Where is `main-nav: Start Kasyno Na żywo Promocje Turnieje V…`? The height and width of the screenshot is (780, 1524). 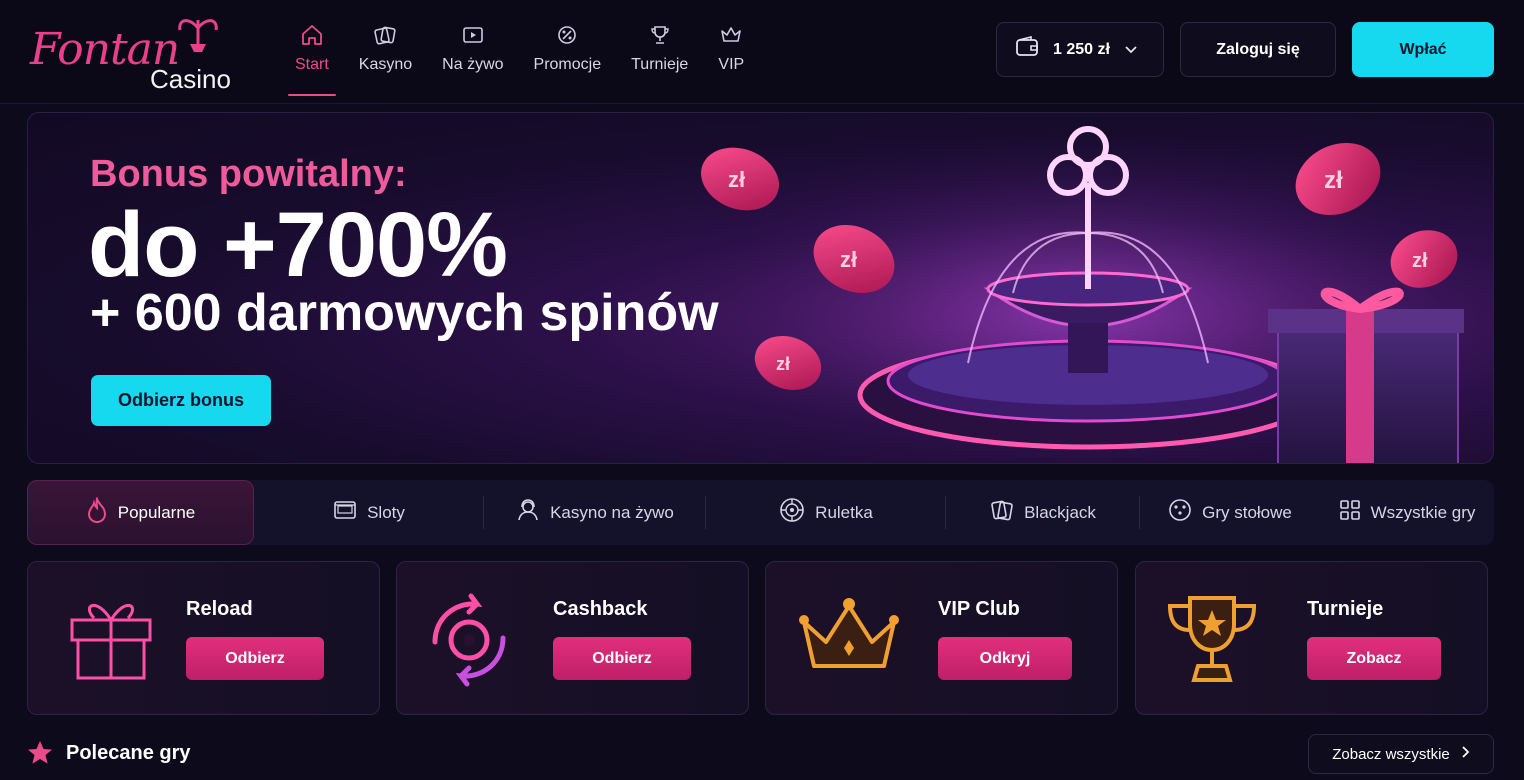 main-nav: Start Kasyno Na żywo Promocje Turnieje V… is located at coordinates (519, 59).